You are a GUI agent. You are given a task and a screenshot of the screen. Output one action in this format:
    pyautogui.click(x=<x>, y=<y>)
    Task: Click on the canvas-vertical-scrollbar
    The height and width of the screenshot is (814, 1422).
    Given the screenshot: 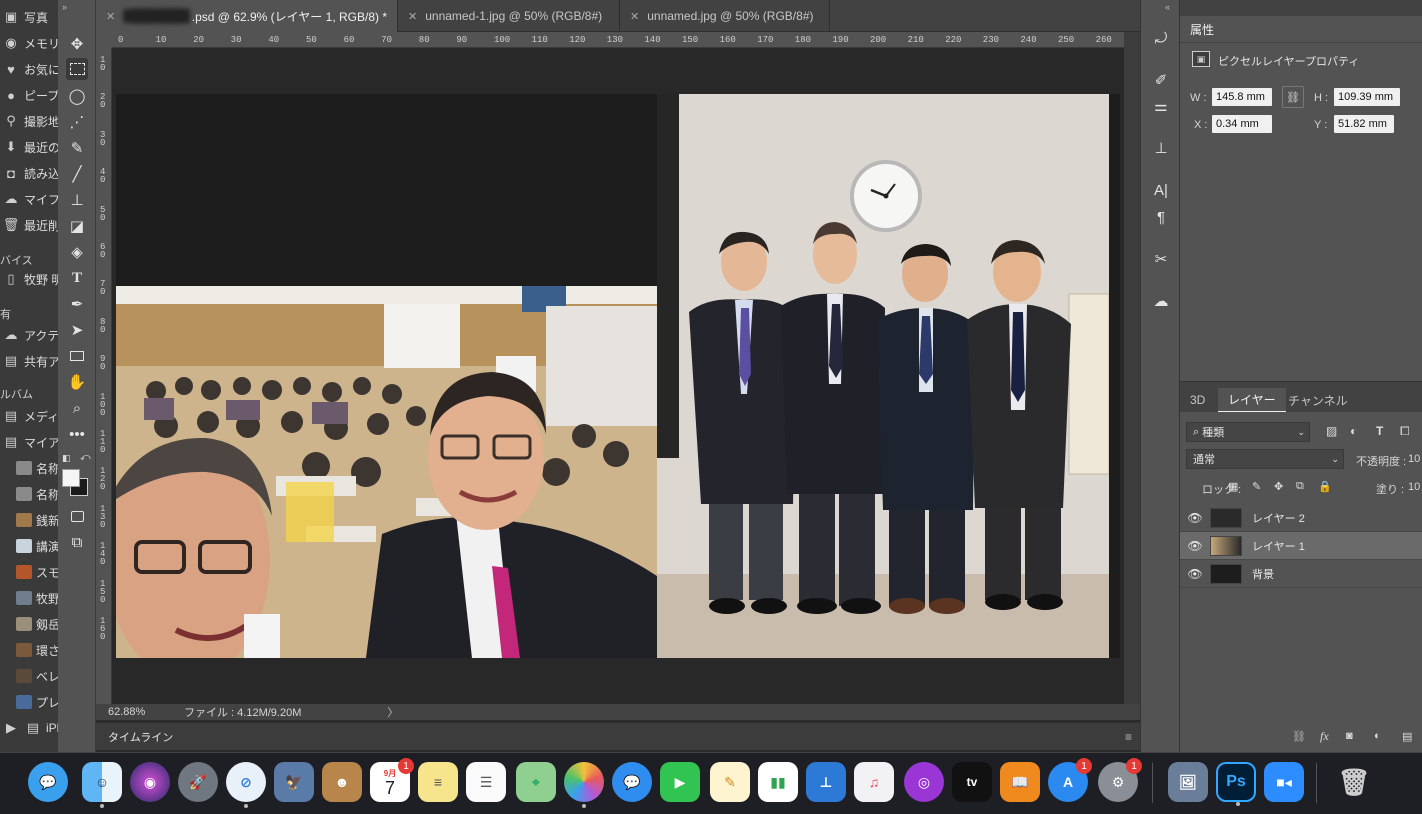 What is the action you would take?
    pyautogui.click(x=1132, y=376)
    